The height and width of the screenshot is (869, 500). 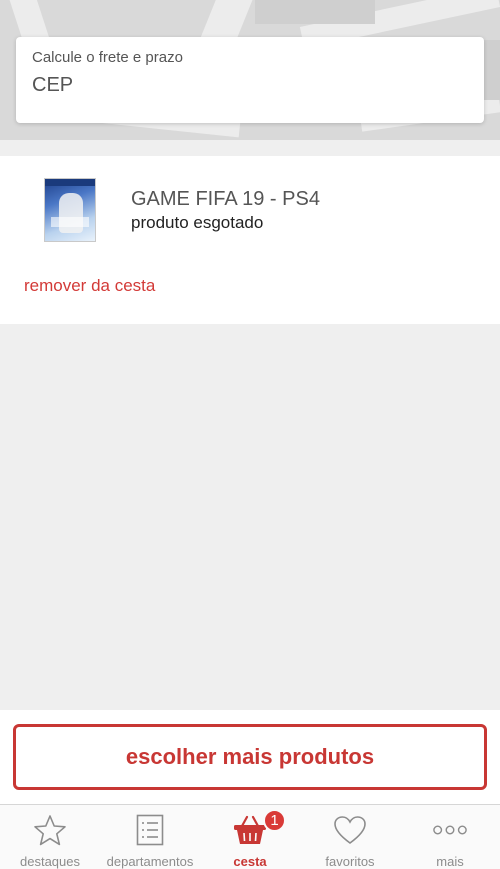 What do you see at coordinates (107, 57) in the screenshot?
I see `shipping-label: Calcule o frete e prazo` at bounding box center [107, 57].